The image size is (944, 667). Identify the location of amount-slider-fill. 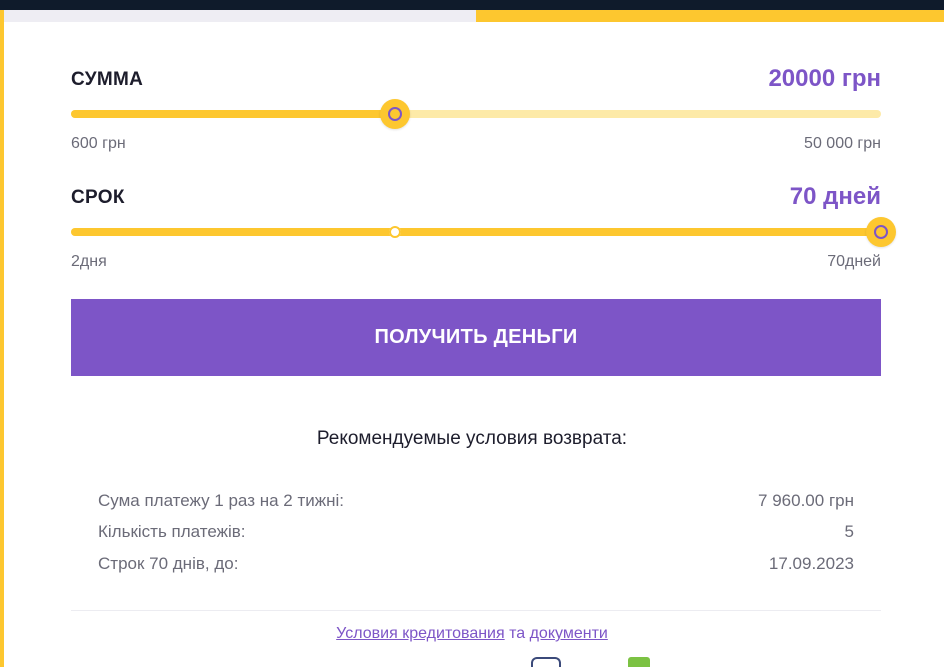
(233, 114).